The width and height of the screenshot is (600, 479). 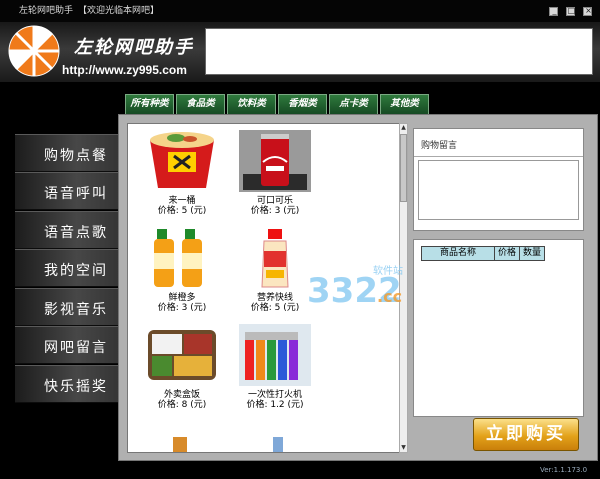 What do you see at coordinates (587, 11) in the screenshot?
I see `close-icon: ×` at bounding box center [587, 11].